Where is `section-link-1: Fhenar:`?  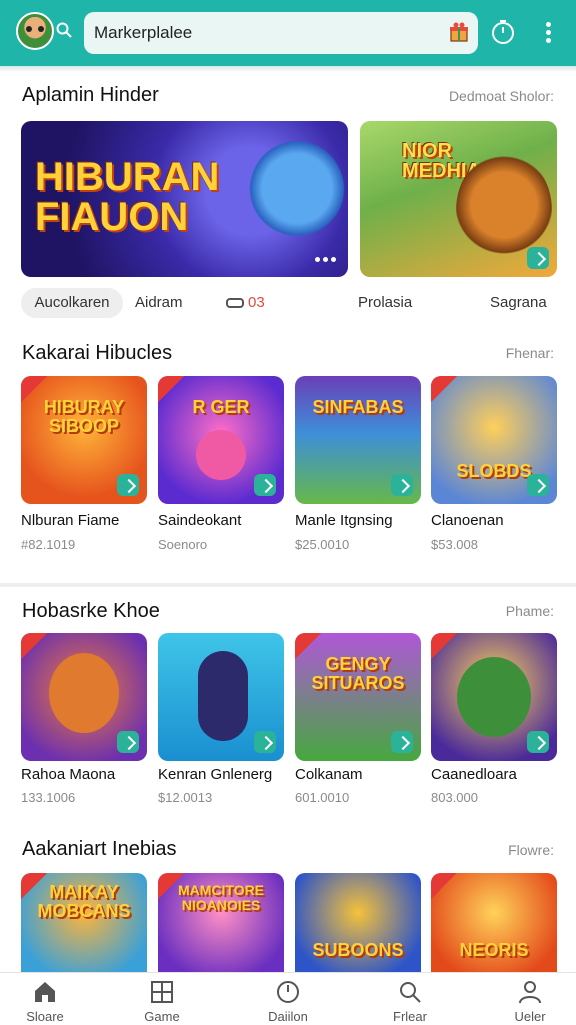
section-link-1: Fhenar: is located at coordinates (530, 353).